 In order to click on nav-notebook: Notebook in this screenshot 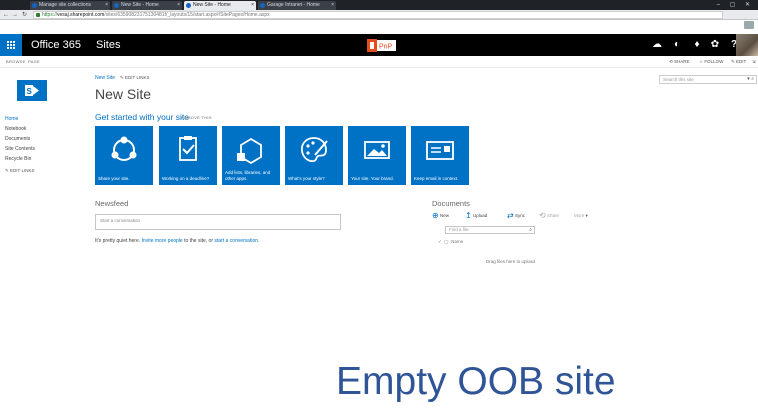, I will do `click(40, 129)`.